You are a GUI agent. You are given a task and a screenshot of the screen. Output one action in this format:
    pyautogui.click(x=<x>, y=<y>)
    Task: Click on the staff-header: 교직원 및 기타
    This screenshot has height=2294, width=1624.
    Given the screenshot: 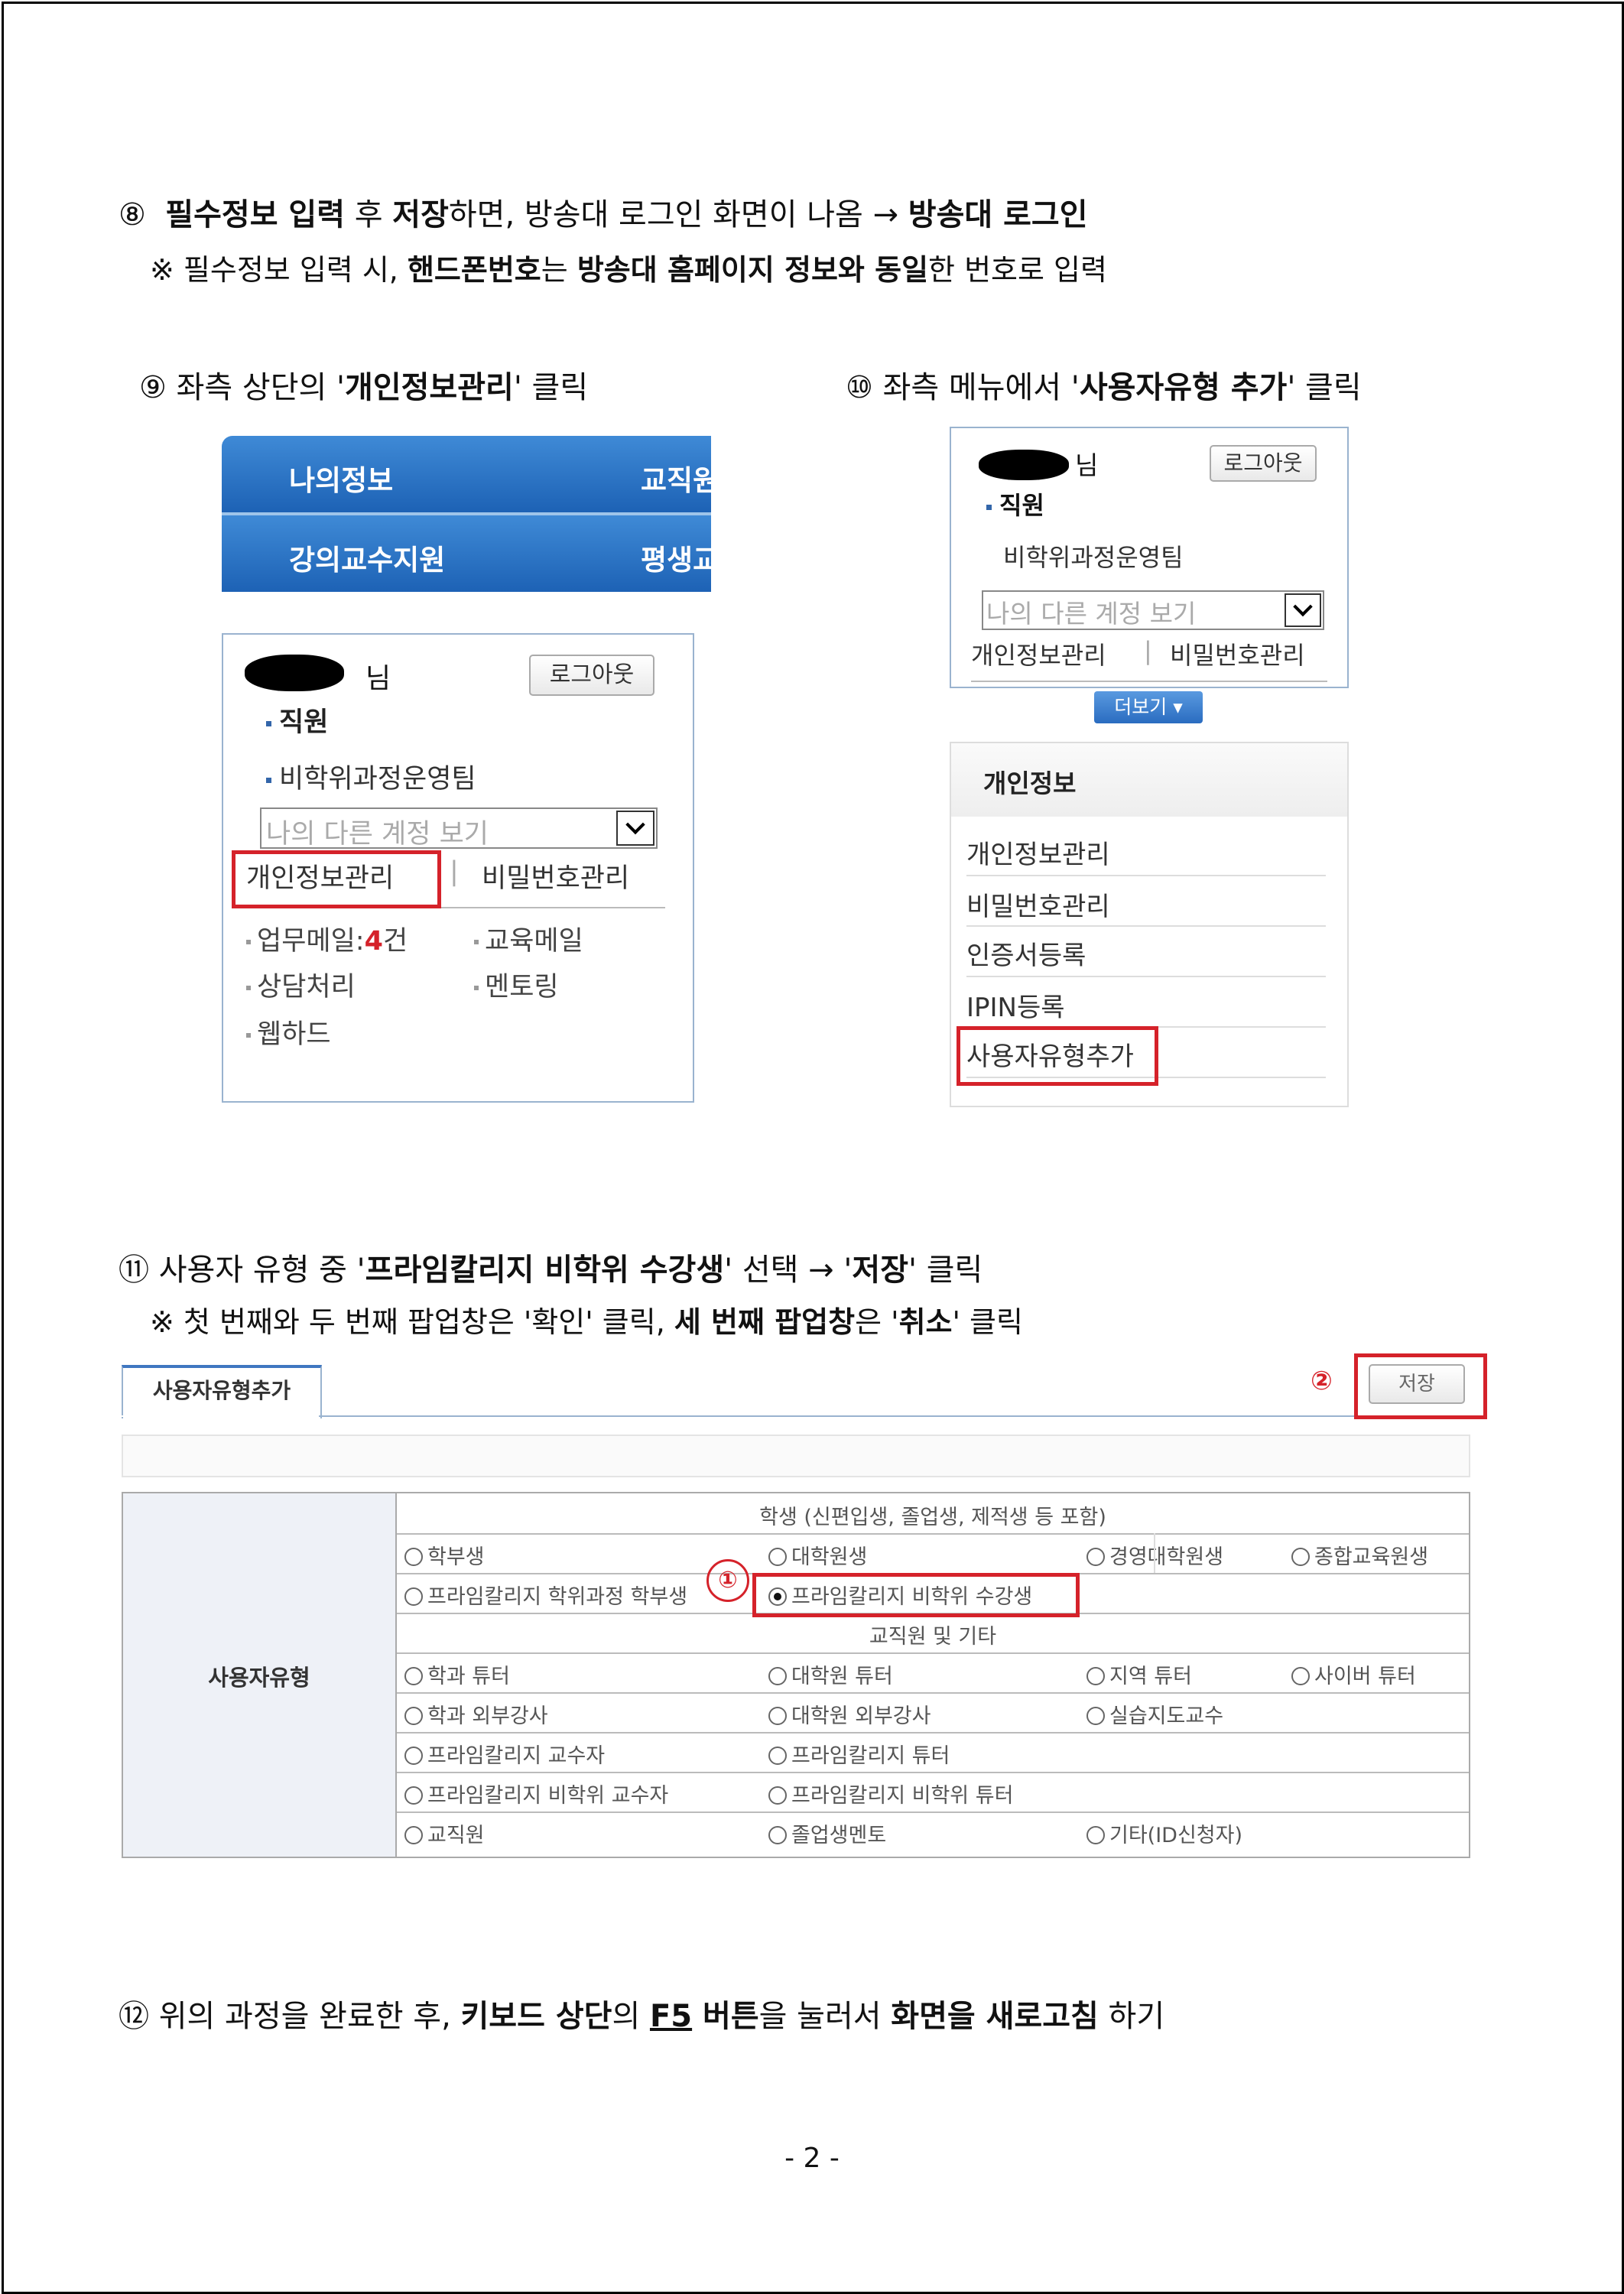 What is the action you would take?
    pyautogui.click(x=933, y=1637)
    